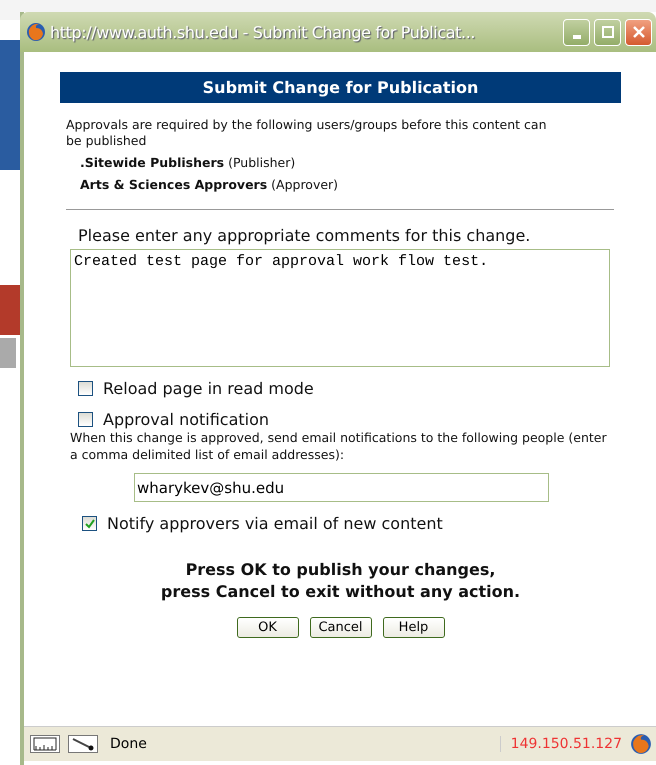 The image size is (656, 765). Describe the element at coordinates (305, 235) in the screenshot. I see `comments-label: Please enter any appropriate comments for this change.` at that location.